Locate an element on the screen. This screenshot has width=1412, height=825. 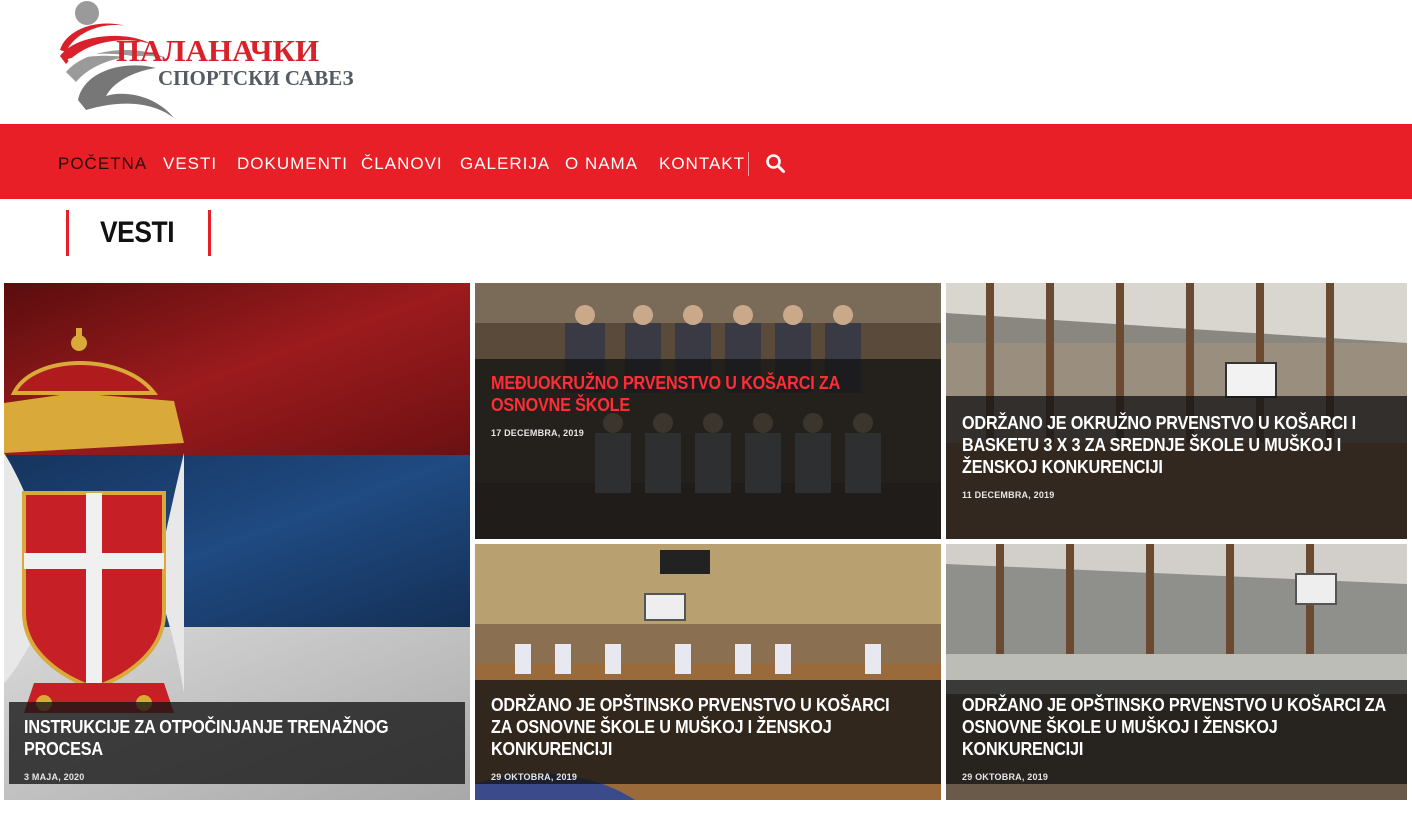
news-date: 11 DECEMBRA, 2019 is located at coordinates (1008, 495).